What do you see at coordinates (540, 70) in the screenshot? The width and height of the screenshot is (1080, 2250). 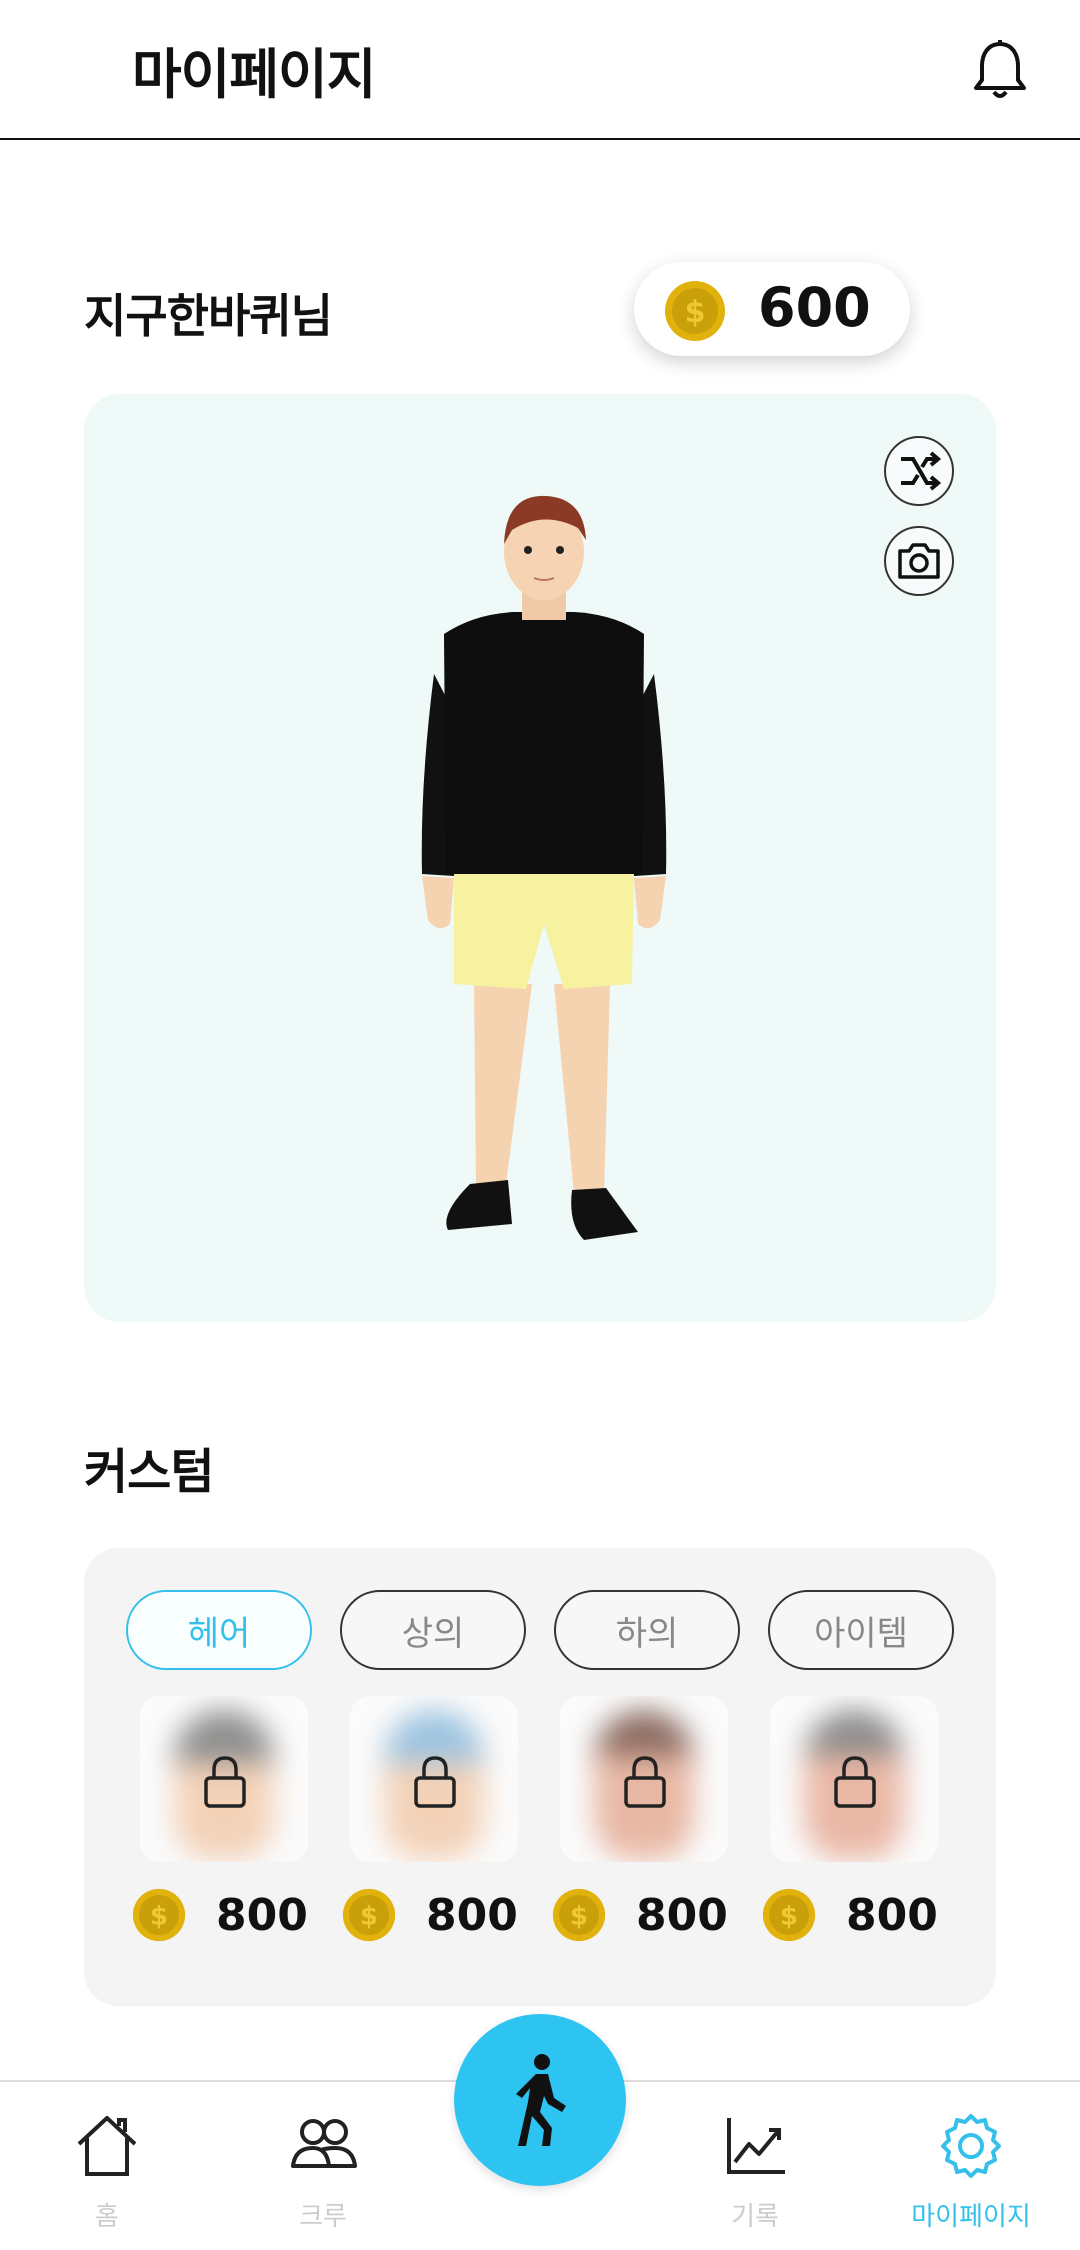 I see `top-app-bar: 마이페이지` at bounding box center [540, 70].